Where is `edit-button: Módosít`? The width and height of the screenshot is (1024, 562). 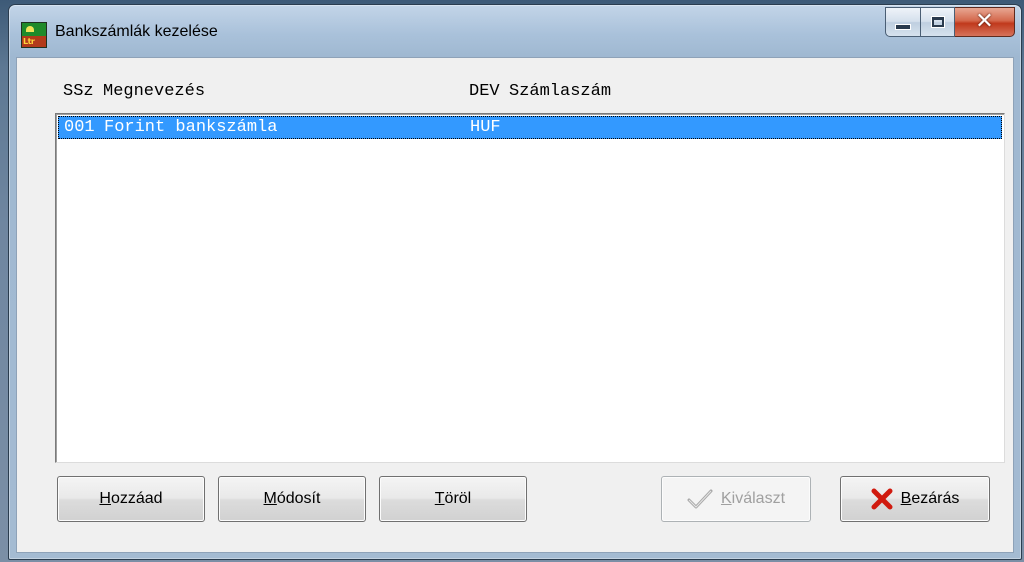
edit-button: Módosít is located at coordinates (292, 499).